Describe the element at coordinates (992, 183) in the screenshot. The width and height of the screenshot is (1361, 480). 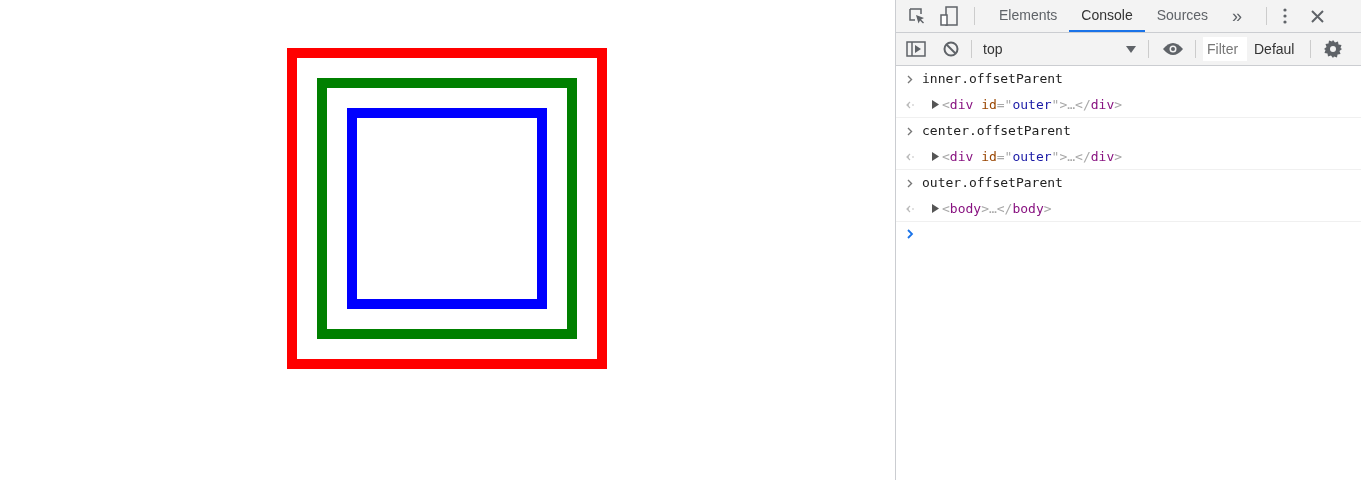
I see `command-text: outer.offsetParent` at that location.